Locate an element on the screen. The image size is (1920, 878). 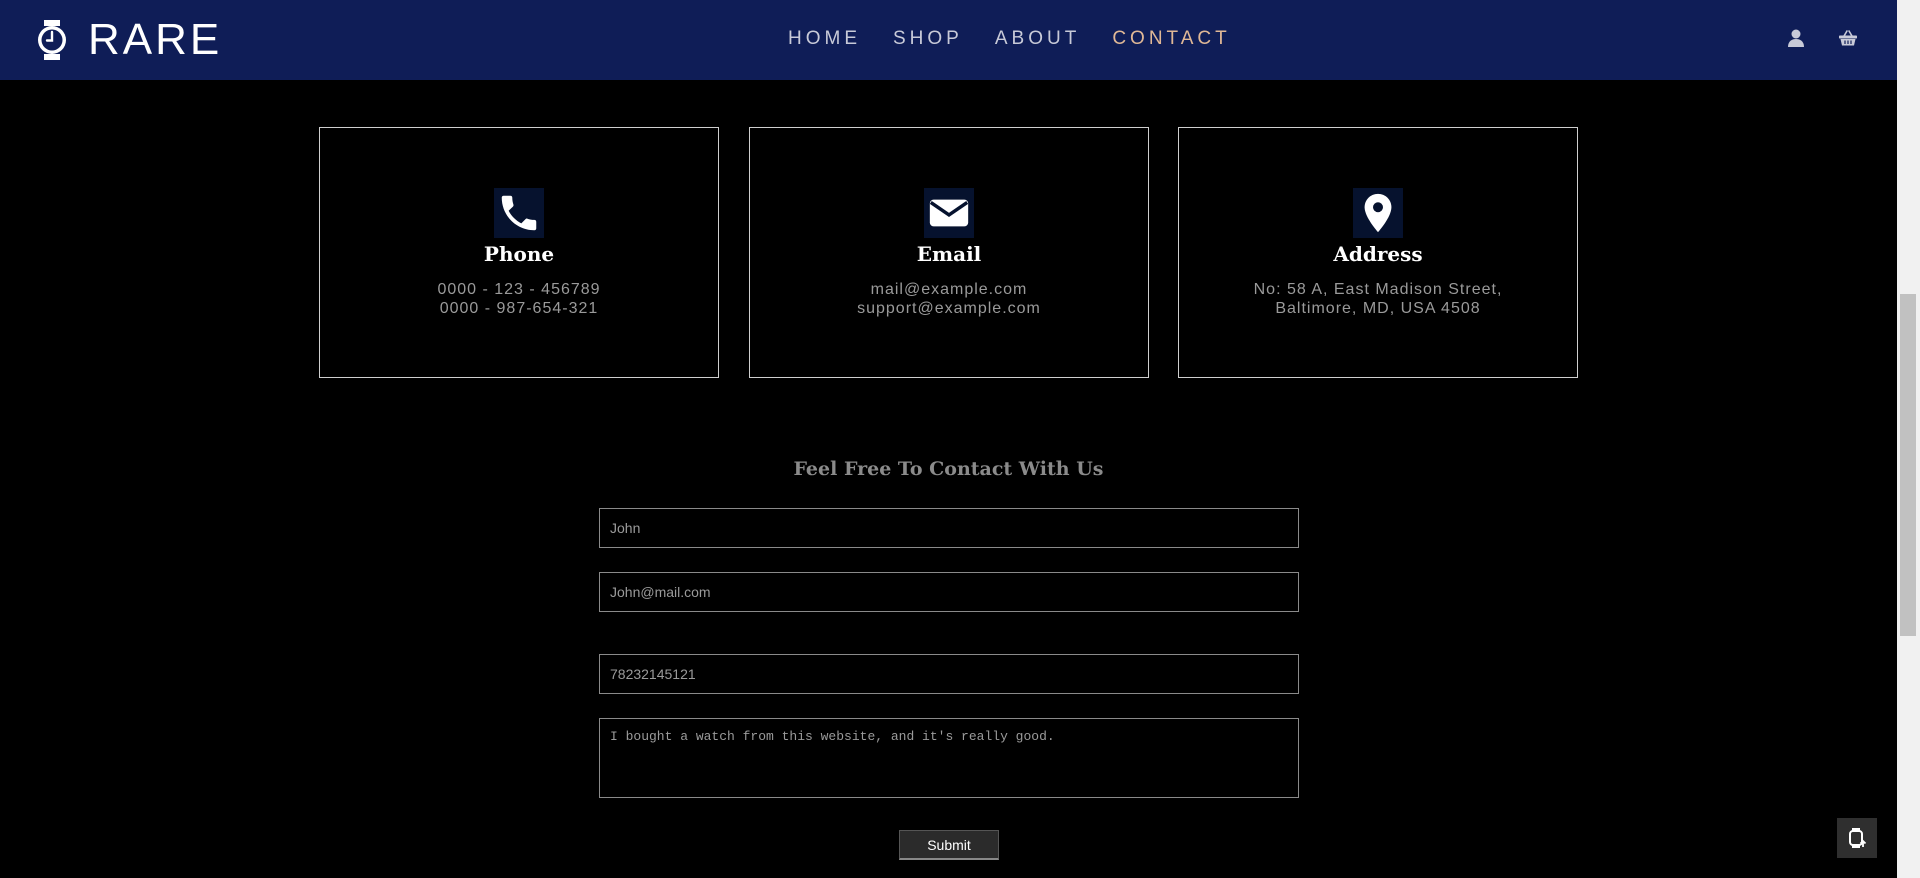
nav-contact: CONTACT is located at coordinates (1171, 39).